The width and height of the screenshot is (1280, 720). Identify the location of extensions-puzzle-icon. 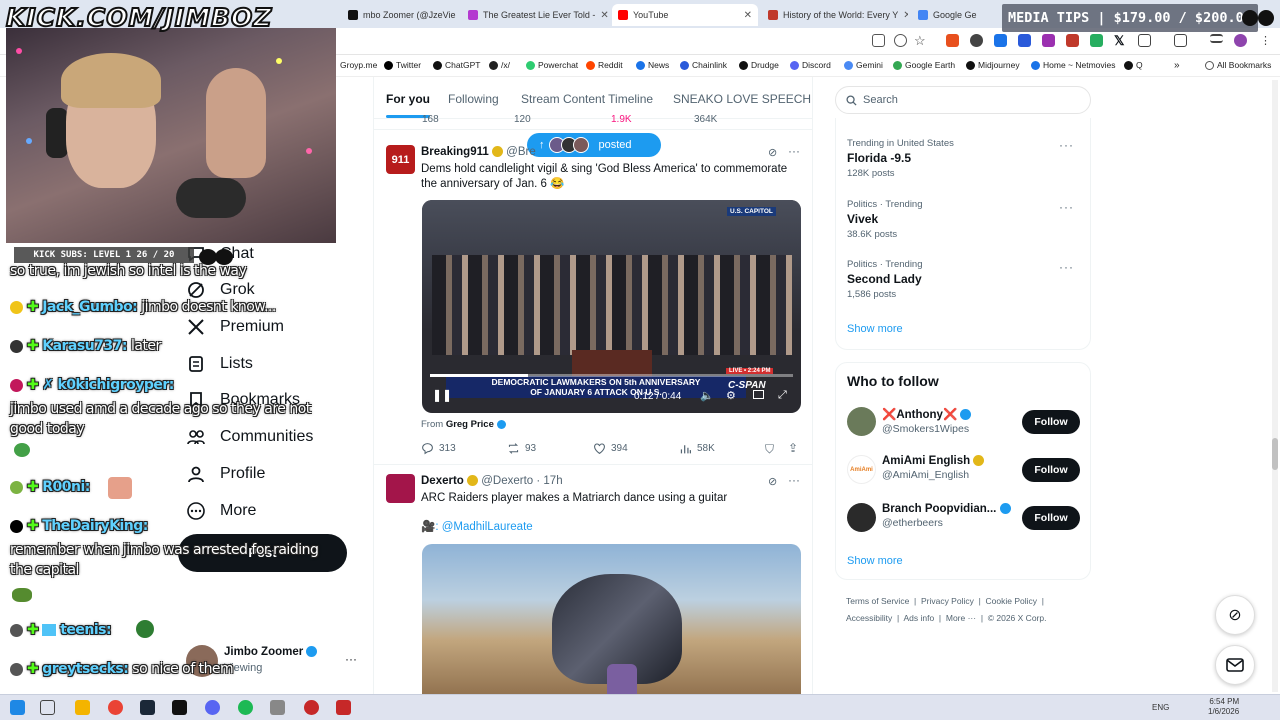
(1144, 40).